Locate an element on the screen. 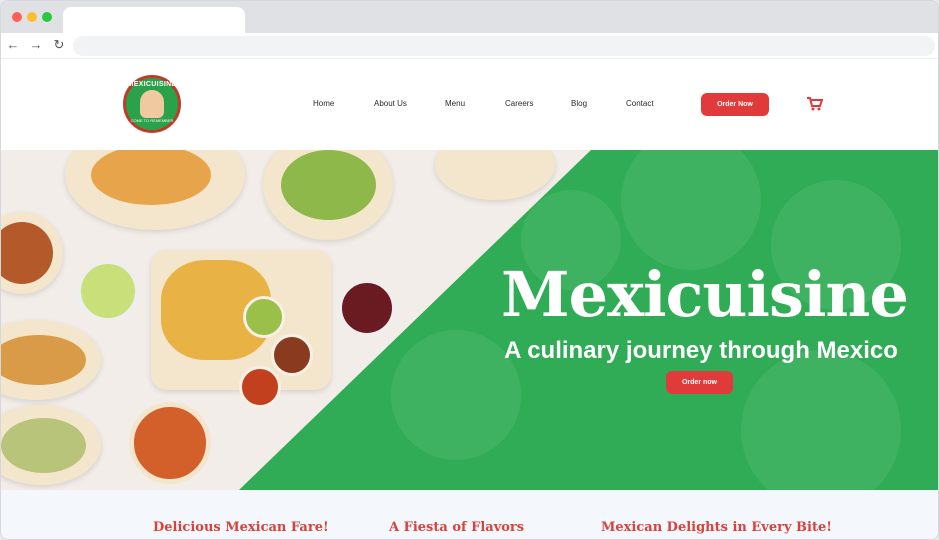 Image resolution: width=939 pixels, height=540 pixels. maximize-window-button is located at coordinates (47, 17).